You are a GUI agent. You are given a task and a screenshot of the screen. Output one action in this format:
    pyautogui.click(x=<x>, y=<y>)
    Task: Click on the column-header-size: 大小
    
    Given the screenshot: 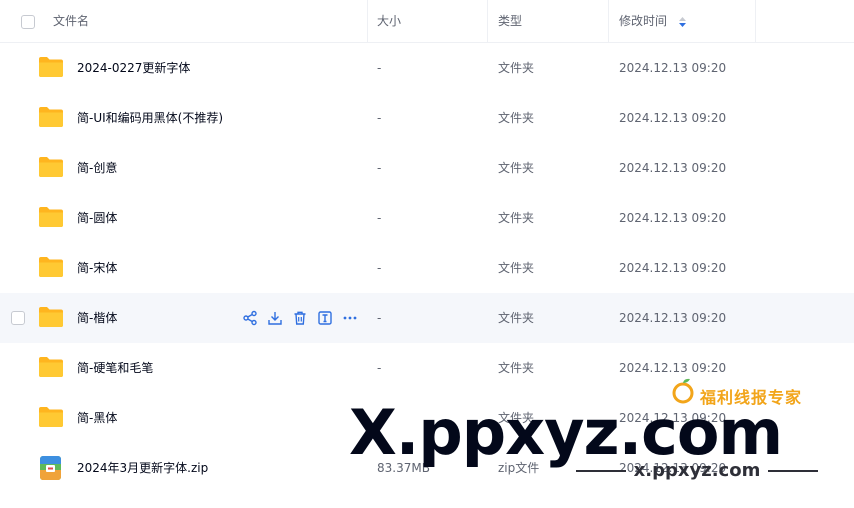 What is the action you would take?
    pyautogui.click(x=389, y=21)
    